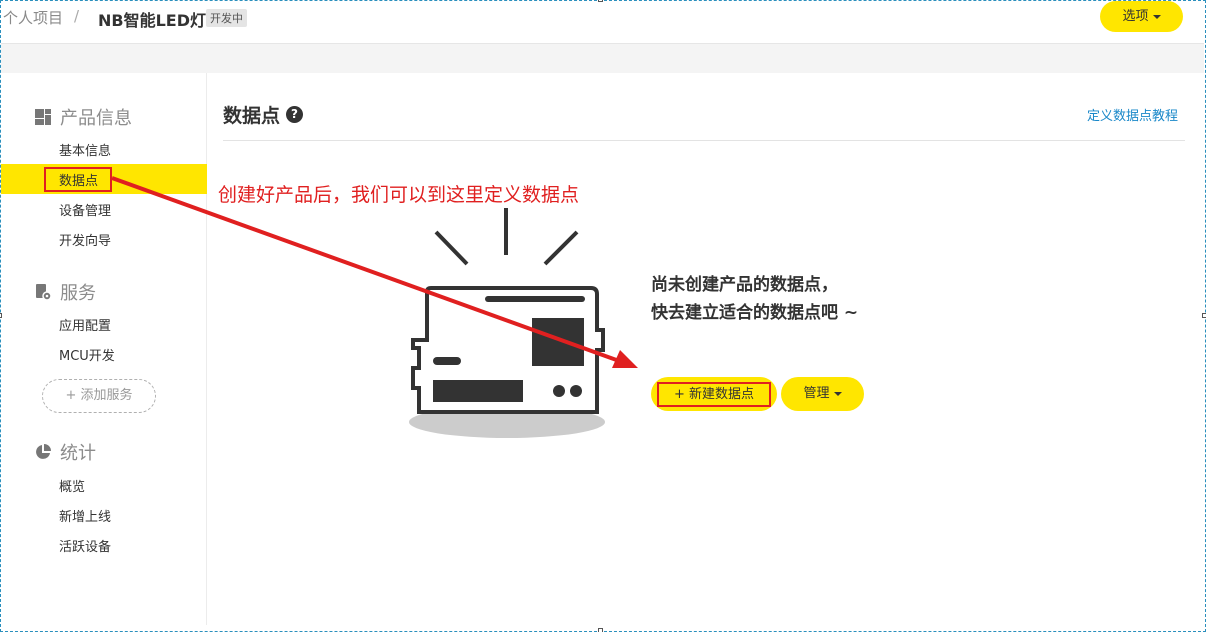  What do you see at coordinates (252, 116) in the screenshot?
I see `page-title-text: 数据点` at bounding box center [252, 116].